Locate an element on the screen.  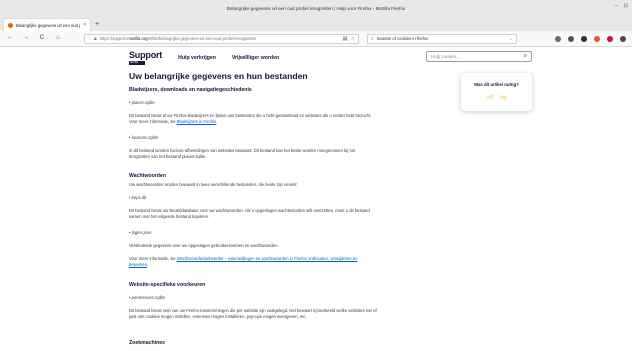
site-search-input: Hulp zoeken... ⌕ is located at coordinates (479, 56).